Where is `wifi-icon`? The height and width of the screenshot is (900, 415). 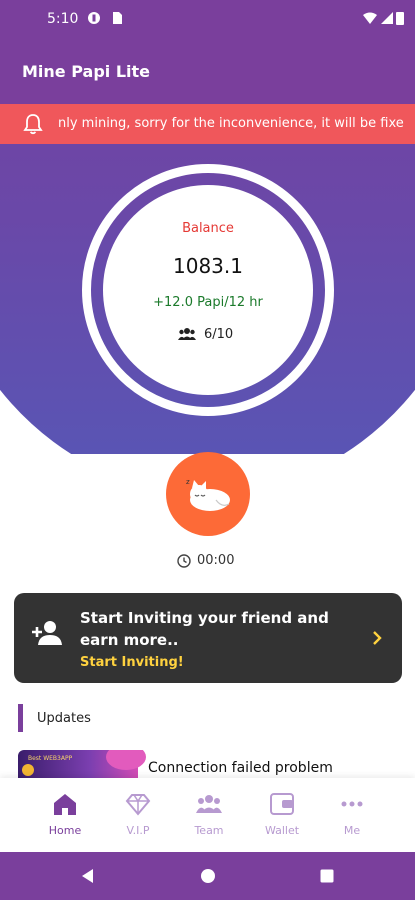 wifi-icon is located at coordinates (370, 18).